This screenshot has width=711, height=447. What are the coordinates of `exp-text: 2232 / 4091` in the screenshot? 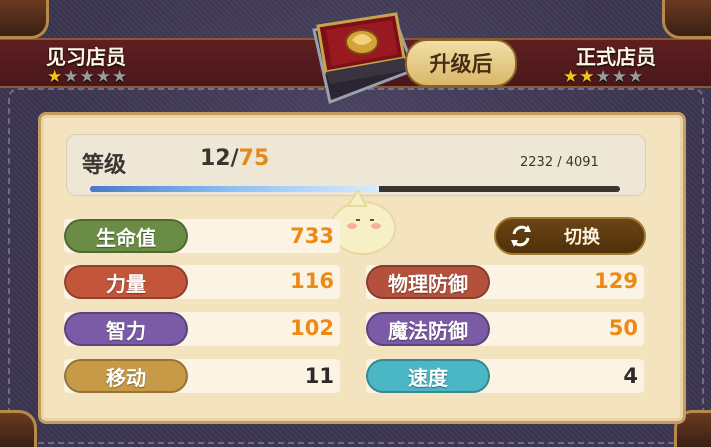 It's located at (559, 162).